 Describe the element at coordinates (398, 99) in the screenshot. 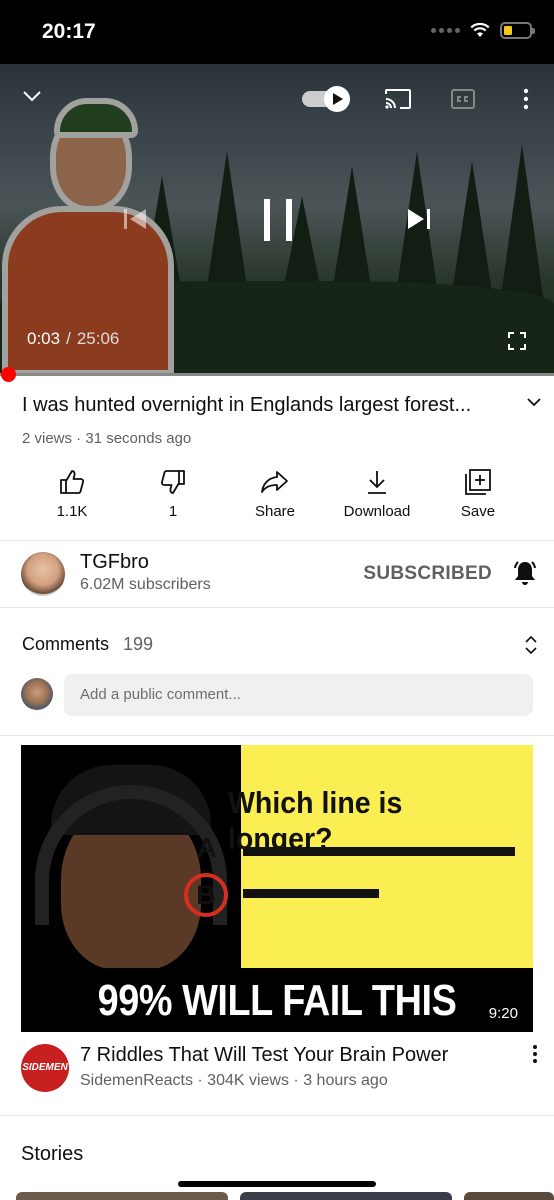

I see `cast-icon` at that location.